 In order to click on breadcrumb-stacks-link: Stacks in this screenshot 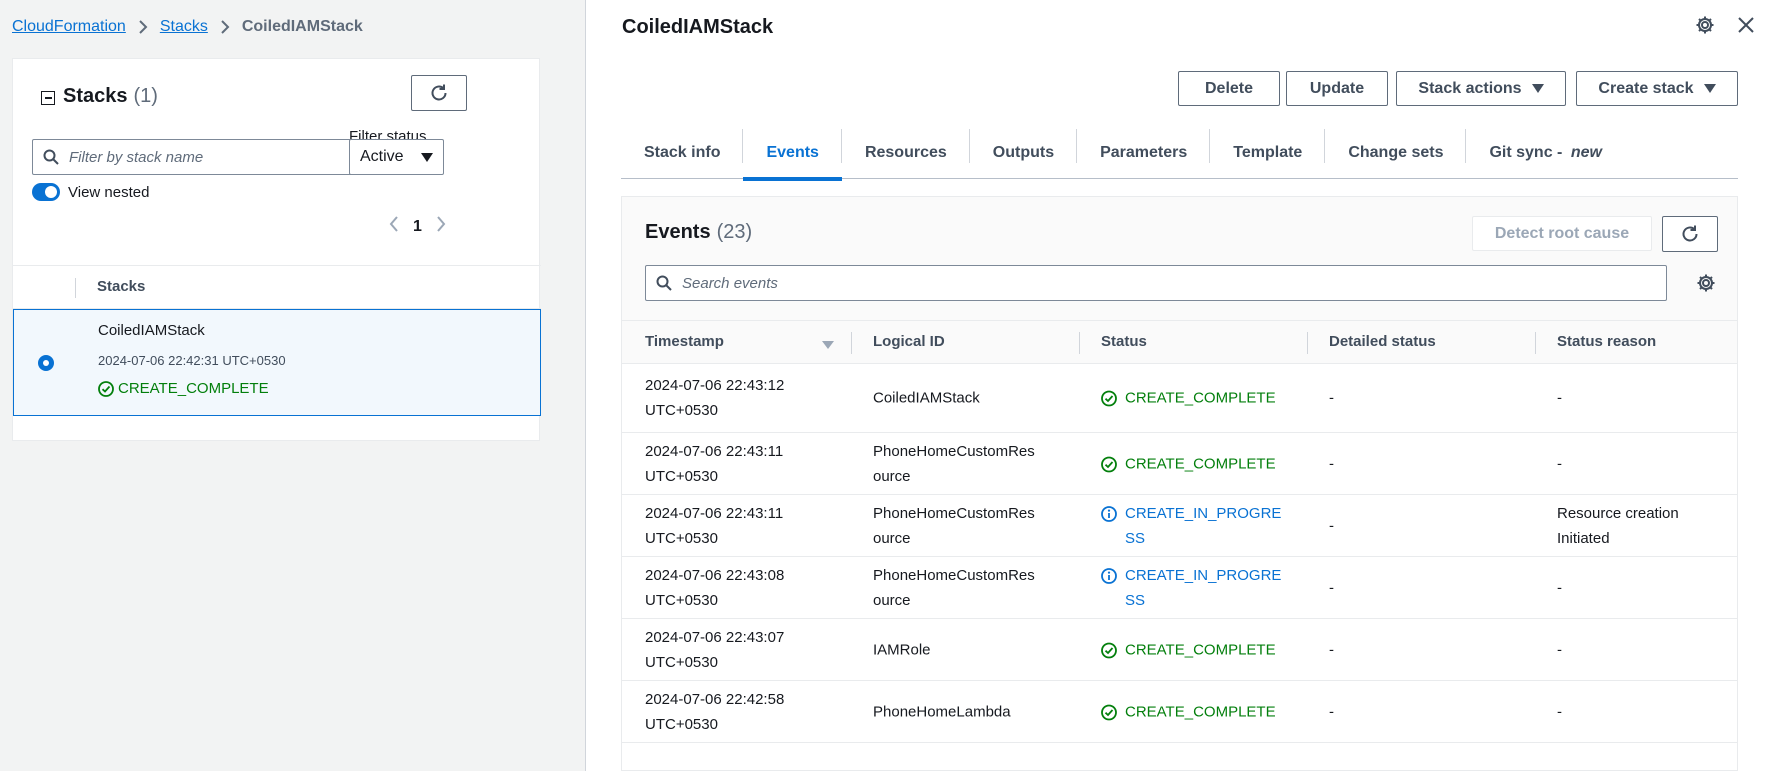, I will do `click(184, 27)`.